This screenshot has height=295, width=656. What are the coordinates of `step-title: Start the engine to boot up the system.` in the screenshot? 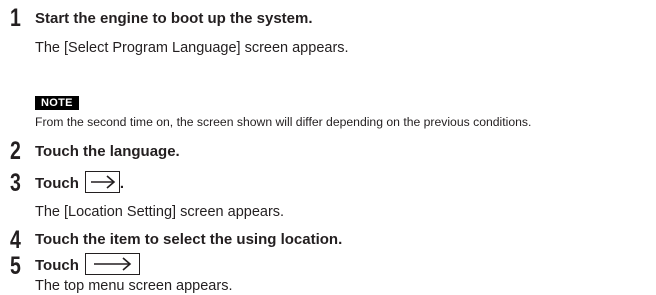 It's located at (174, 18).